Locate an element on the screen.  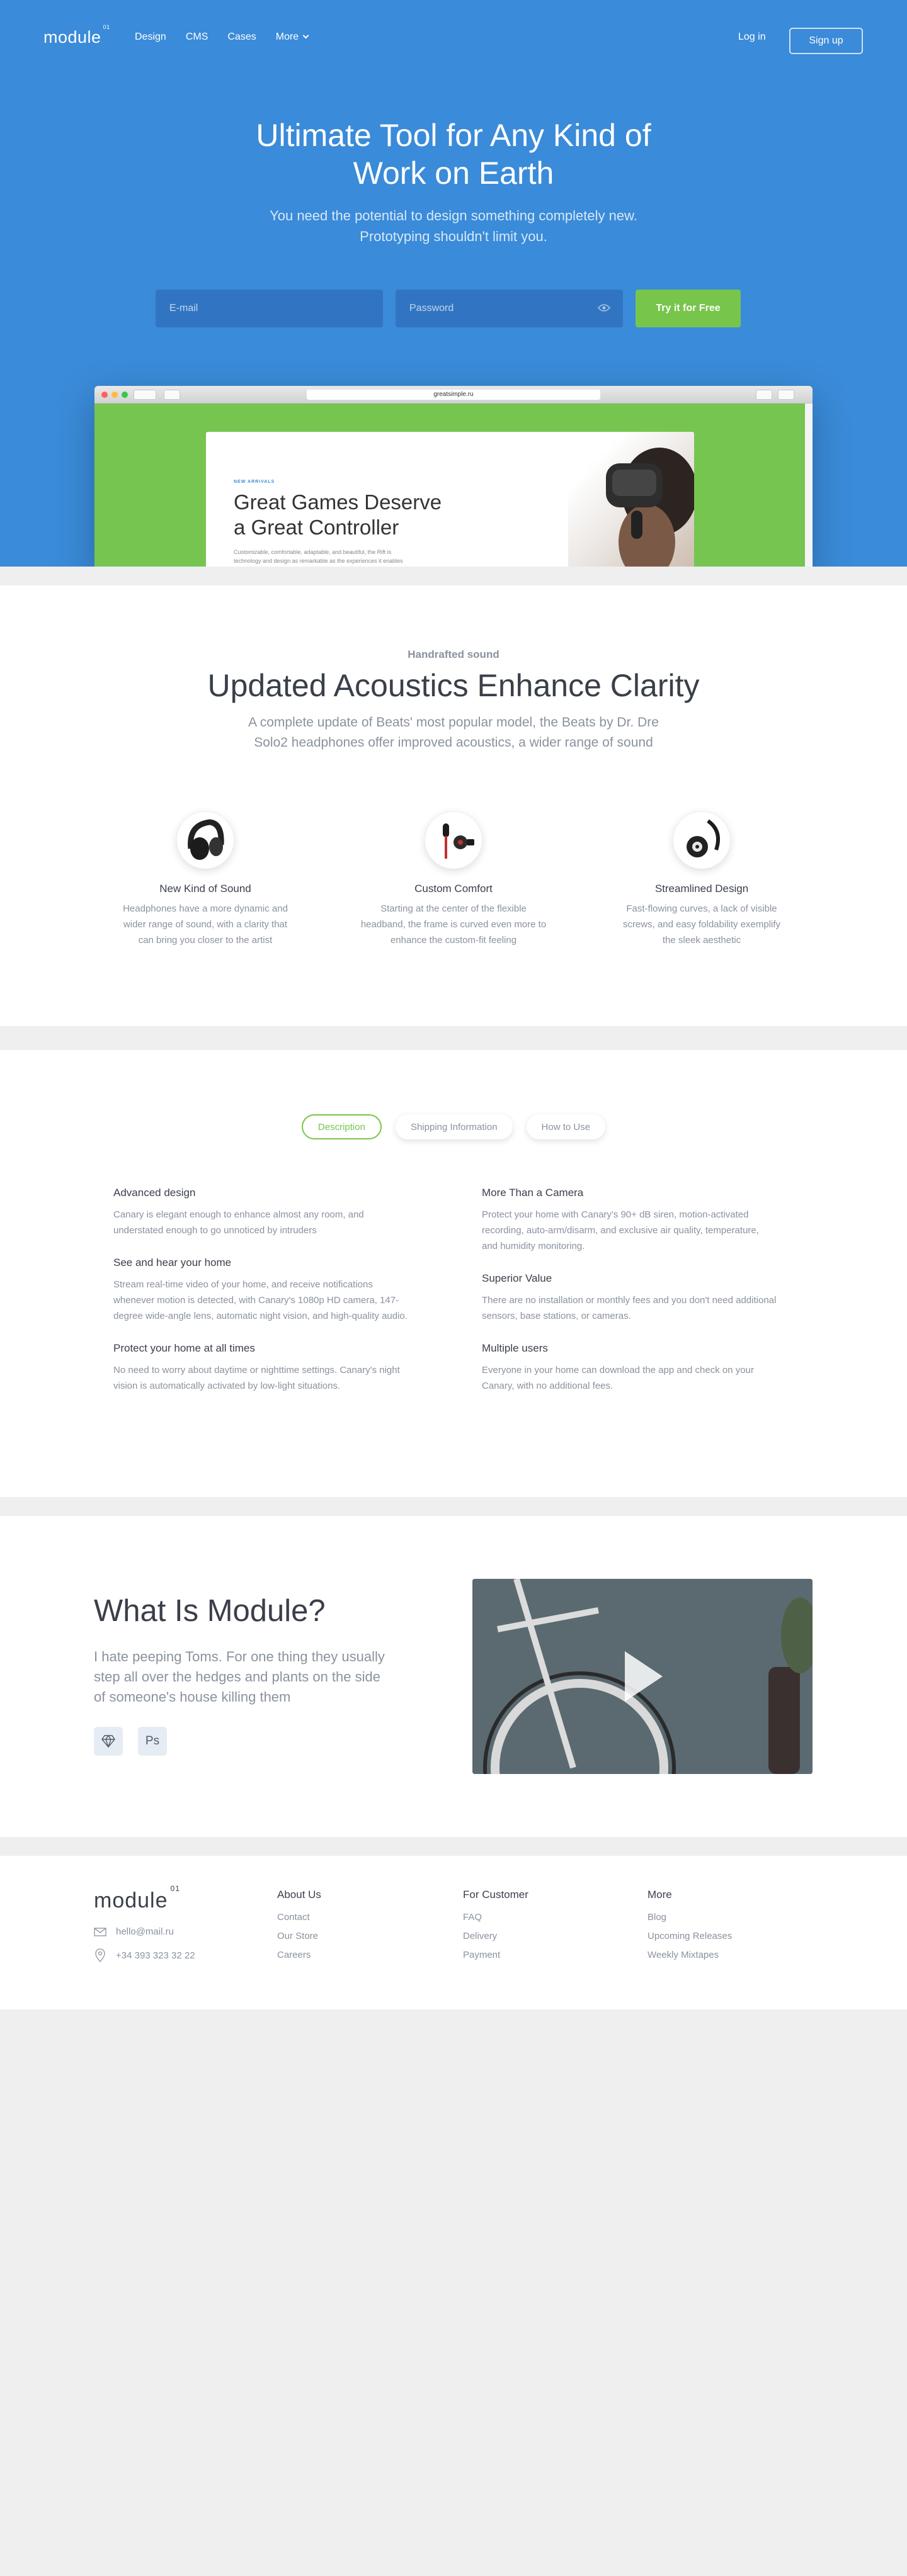
nav-link-cases: Cases is located at coordinates (241, 37).